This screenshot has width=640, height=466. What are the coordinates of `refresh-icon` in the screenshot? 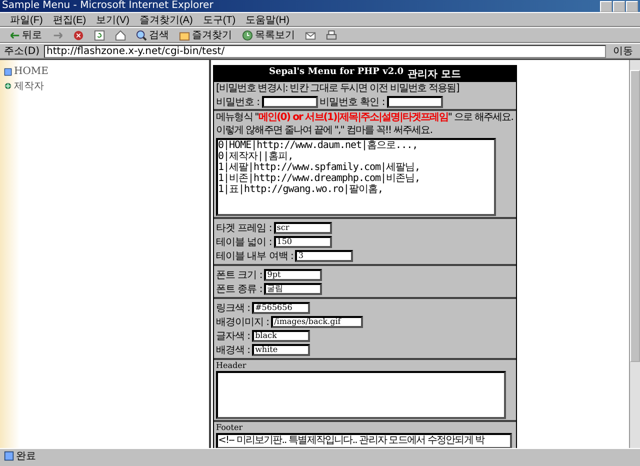 It's located at (99, 35).